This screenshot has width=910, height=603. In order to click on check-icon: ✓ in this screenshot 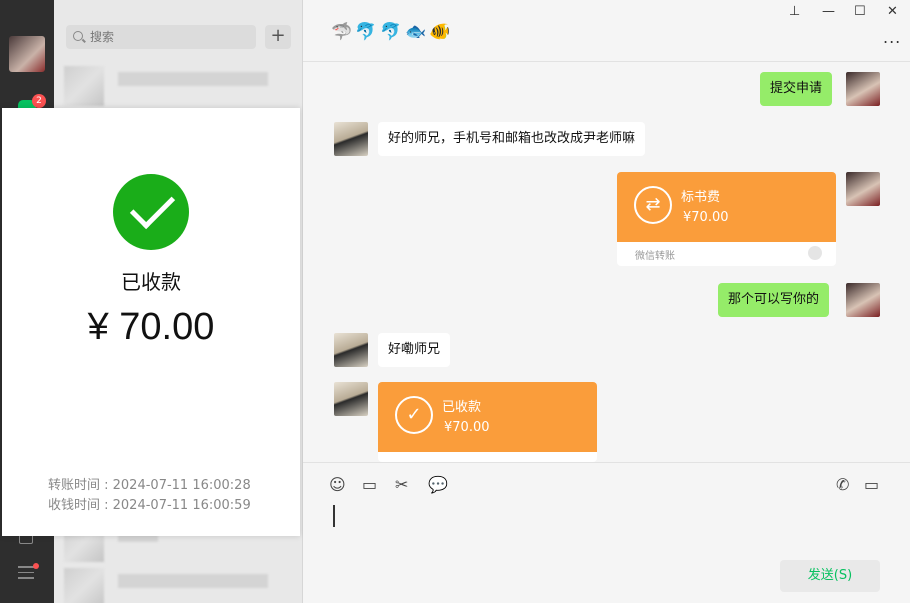, I will do `click(414, 415)`.